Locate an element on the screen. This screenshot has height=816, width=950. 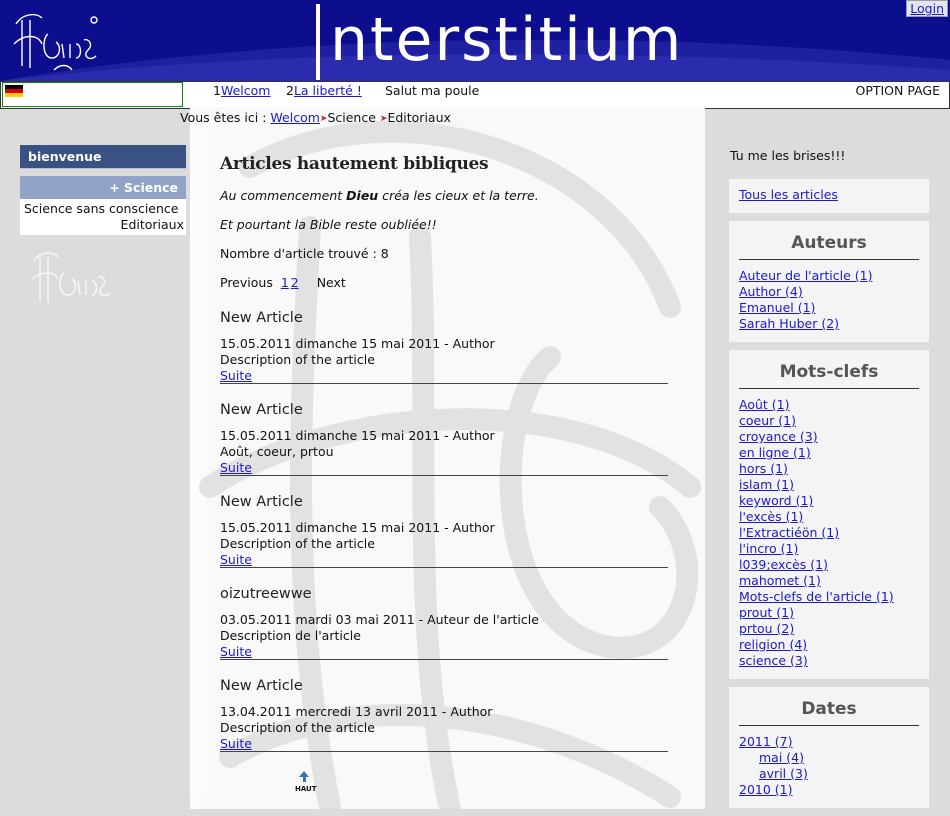
nav-link-liberte: La liberté ! is located at coordinates (328, 90).